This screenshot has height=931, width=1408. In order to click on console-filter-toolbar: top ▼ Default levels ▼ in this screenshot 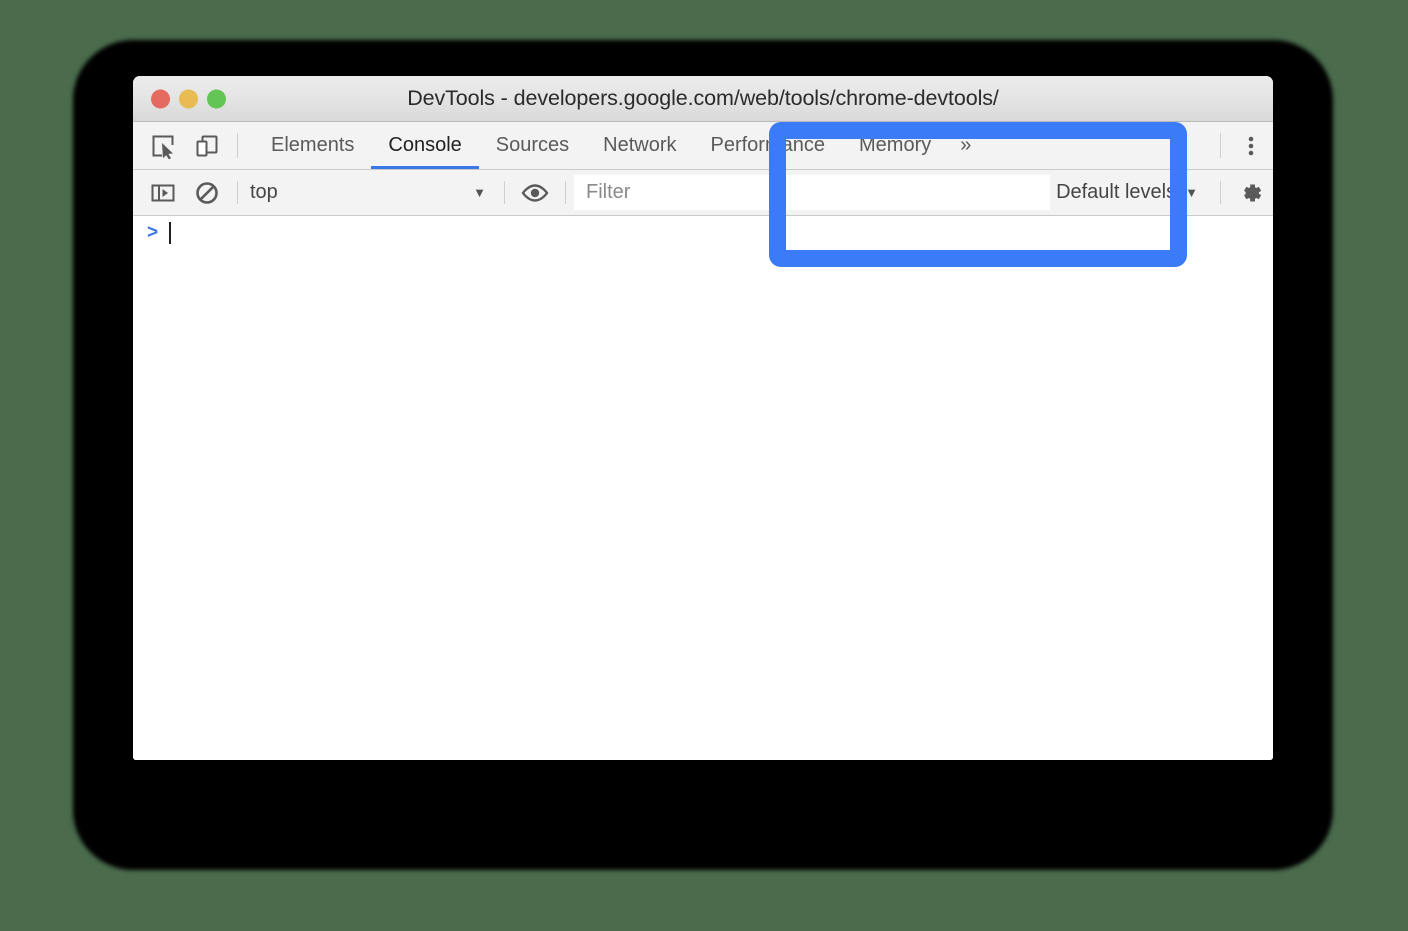, I will do `click(703, 193)`.